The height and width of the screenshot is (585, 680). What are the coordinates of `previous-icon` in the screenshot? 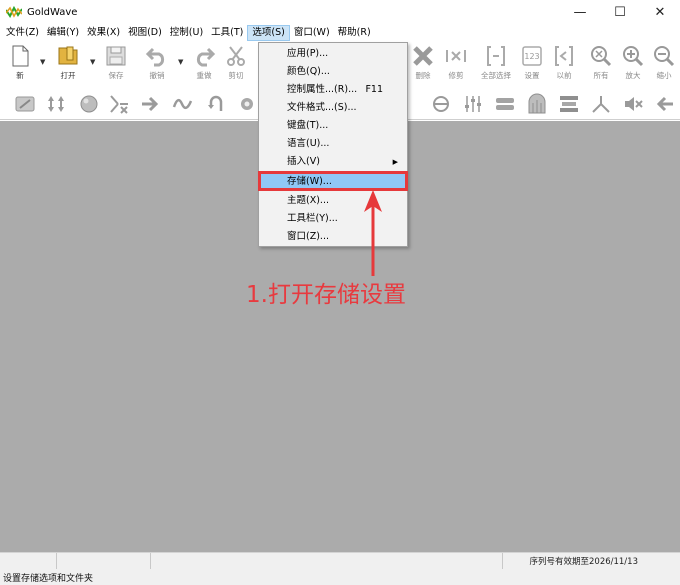 It's located at (564, 56).